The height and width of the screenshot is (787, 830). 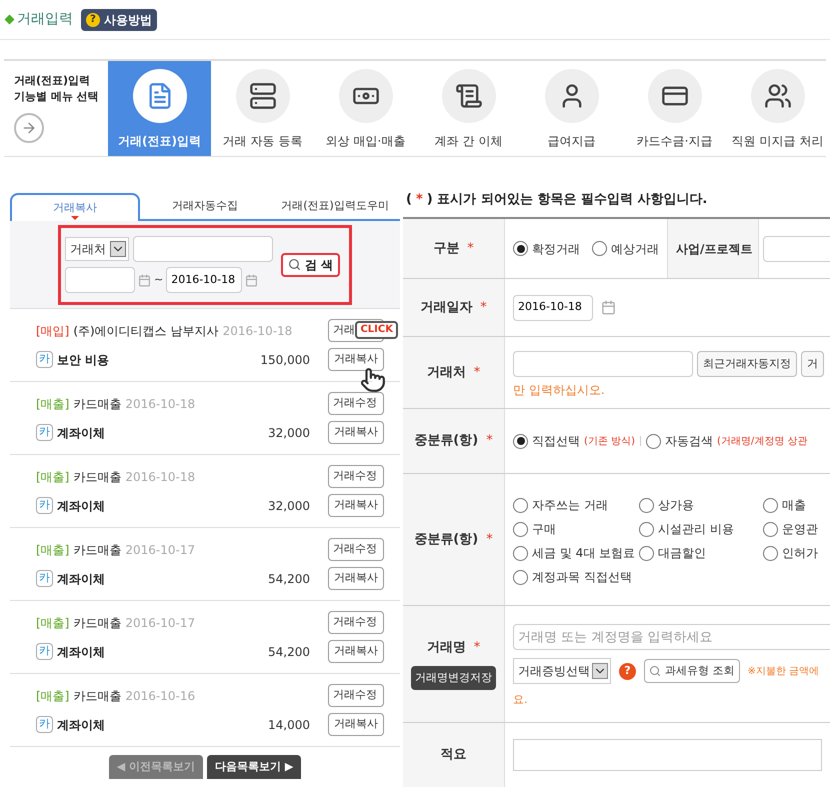 I want to click on radio-label: 세금 및 4대 보험료, so click(x=584, y=553).